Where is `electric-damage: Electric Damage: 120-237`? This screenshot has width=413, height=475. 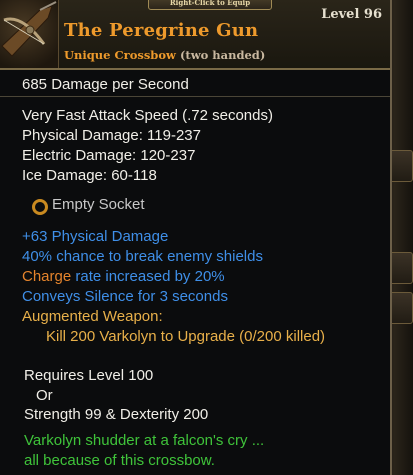 electric-damage: Electric Damage: 120-237 is located at coordinates (109, 155).